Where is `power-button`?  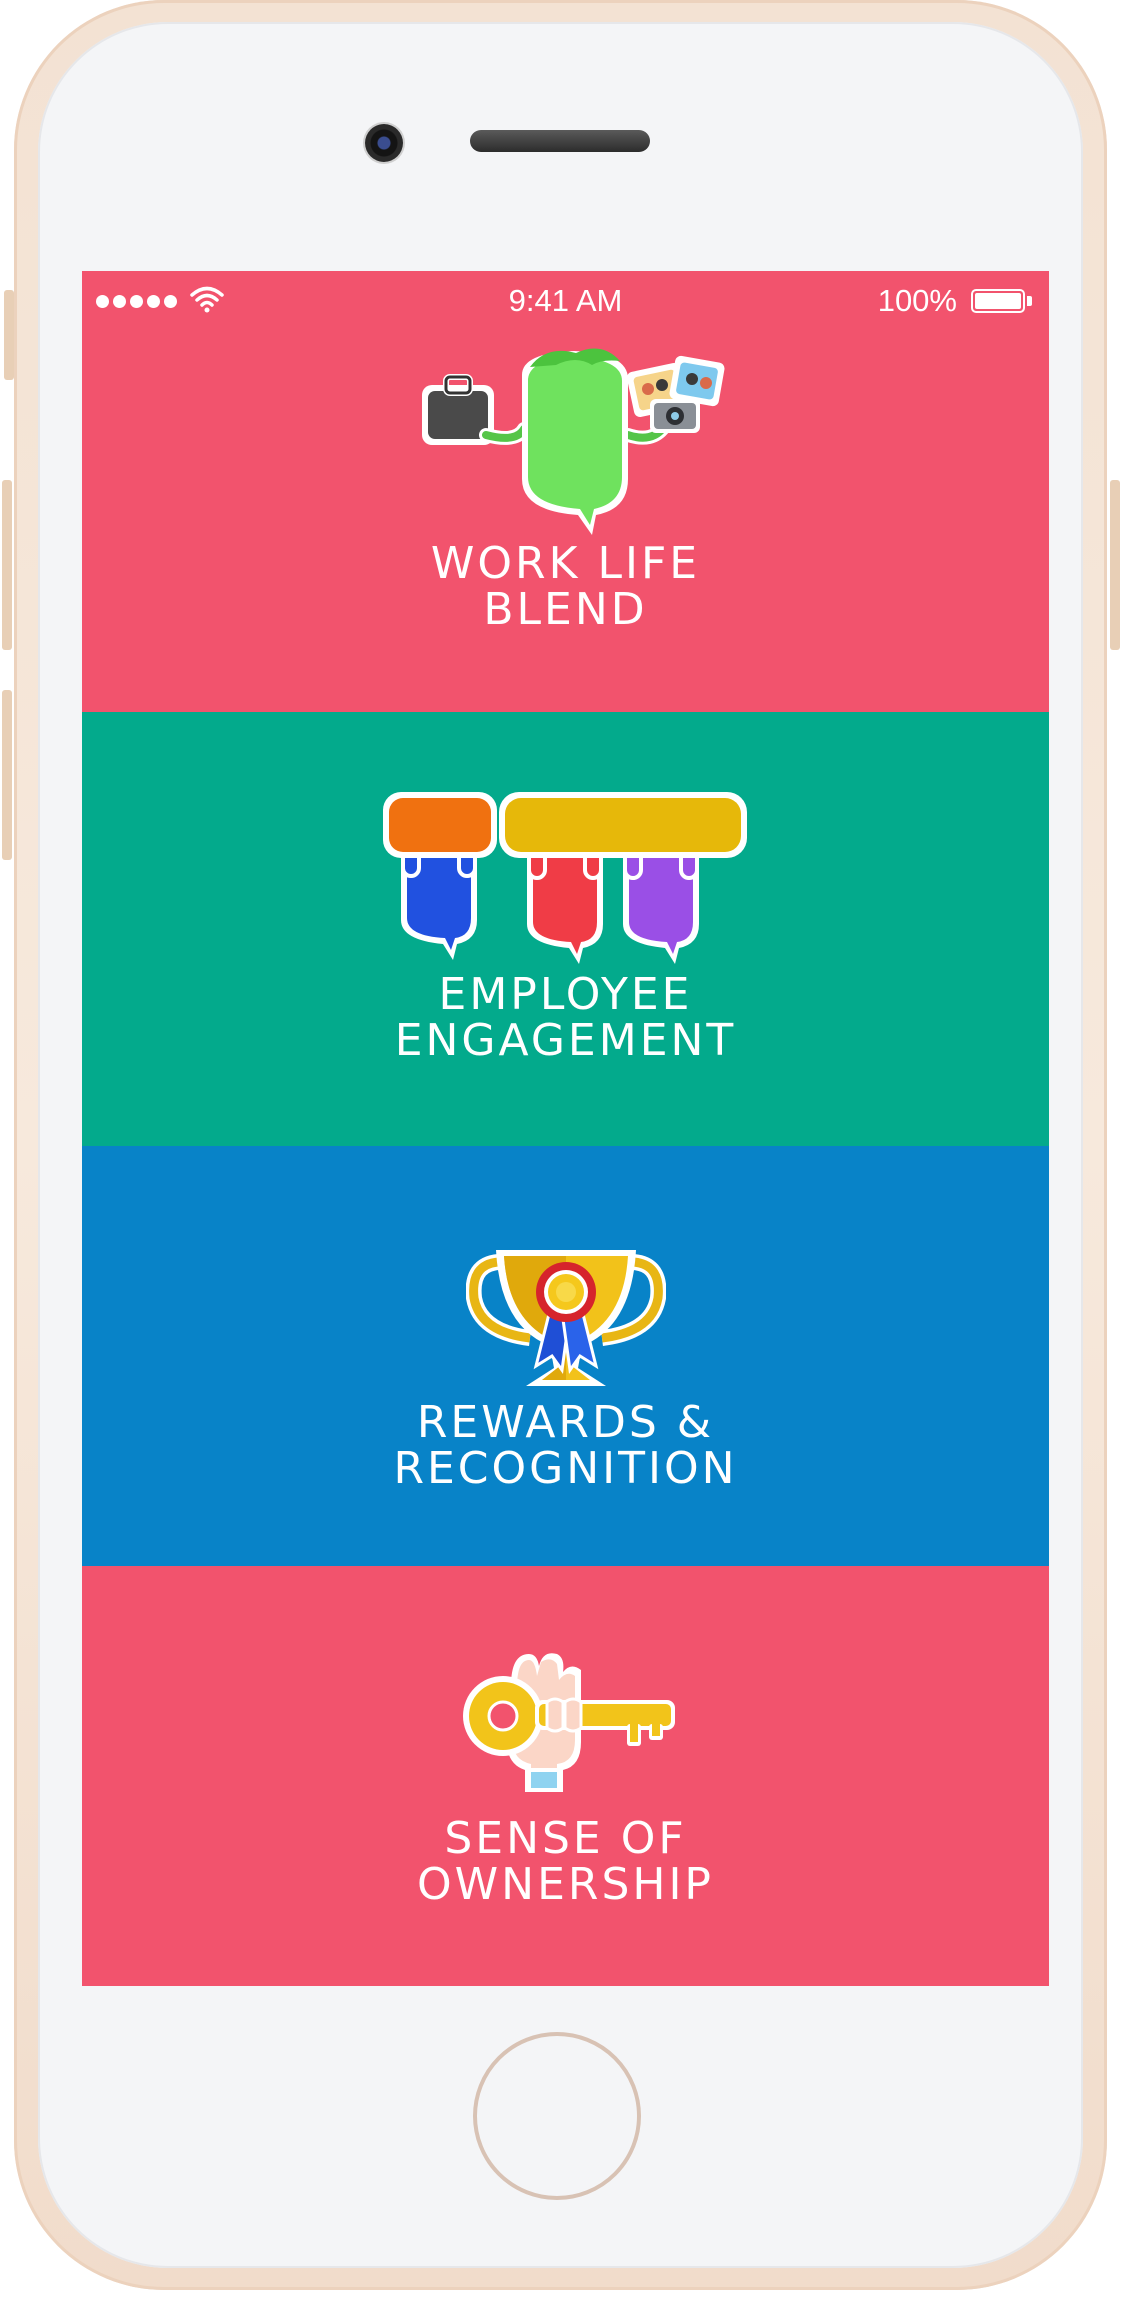 power-button is located at coordinates (1115, 565).